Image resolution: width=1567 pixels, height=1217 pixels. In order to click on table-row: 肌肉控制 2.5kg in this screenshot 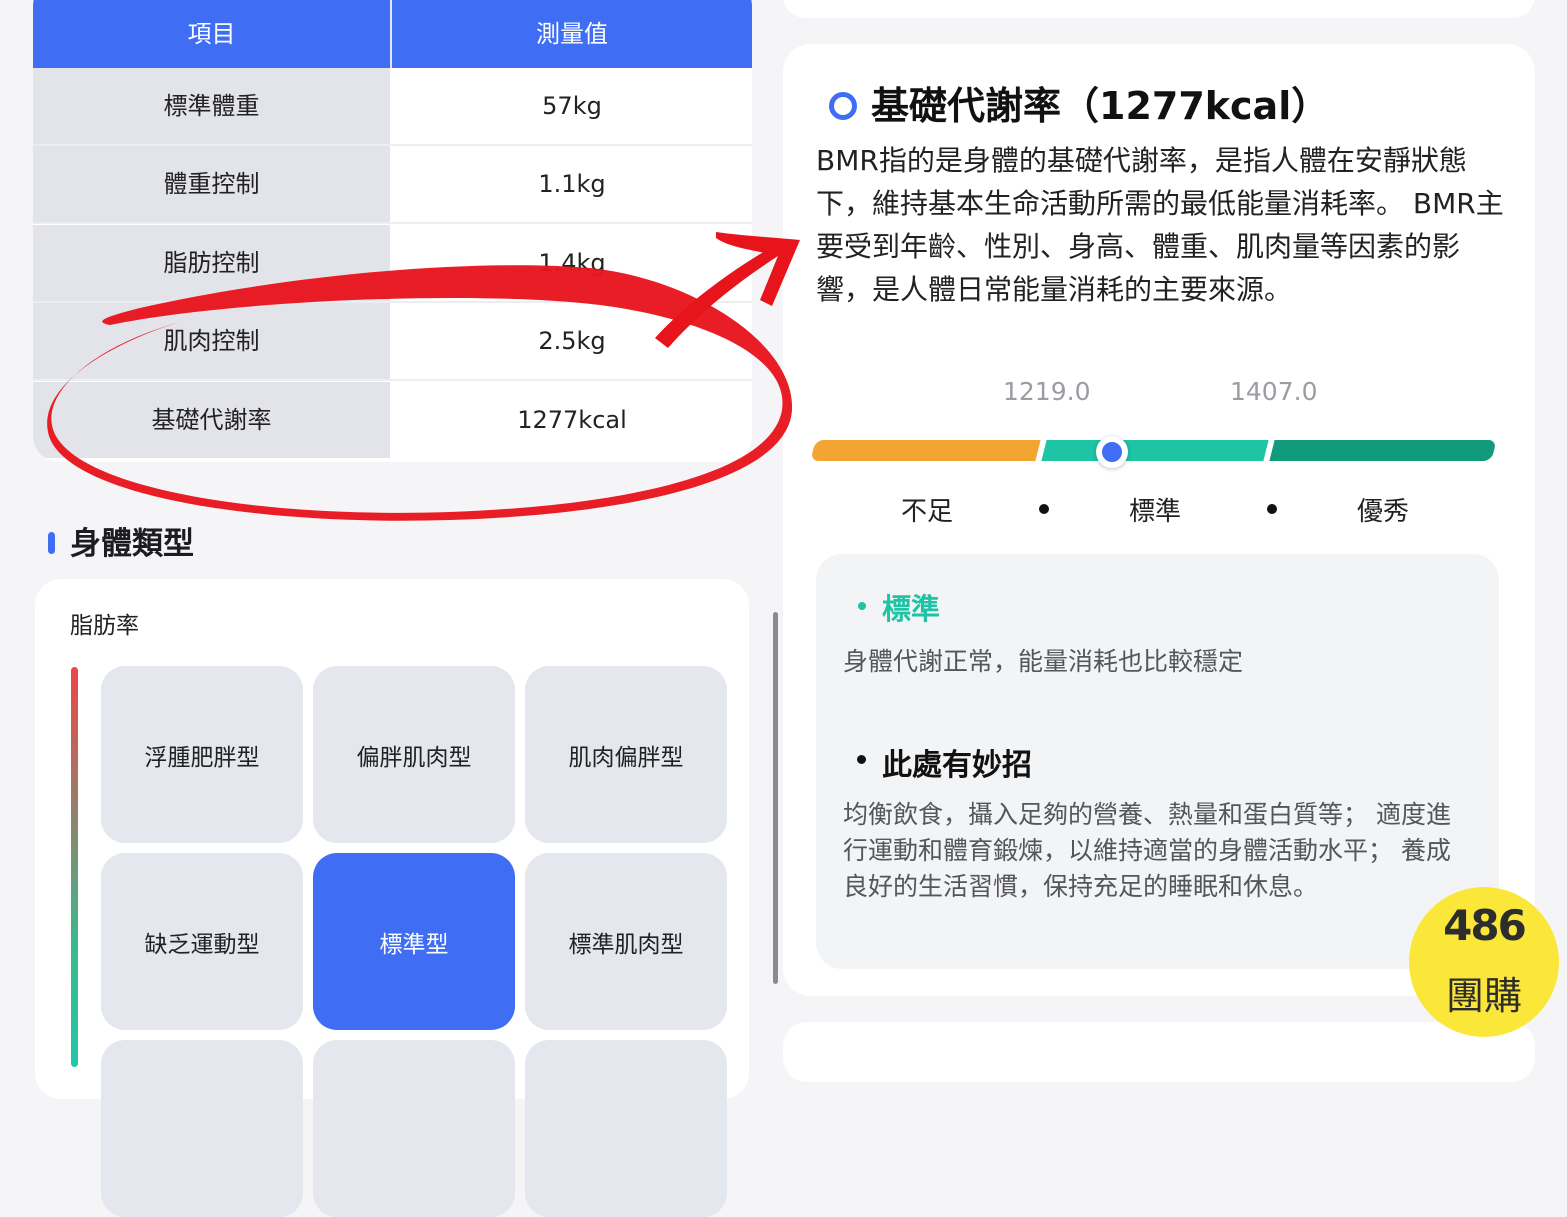, I will do `click(392, 342)`.